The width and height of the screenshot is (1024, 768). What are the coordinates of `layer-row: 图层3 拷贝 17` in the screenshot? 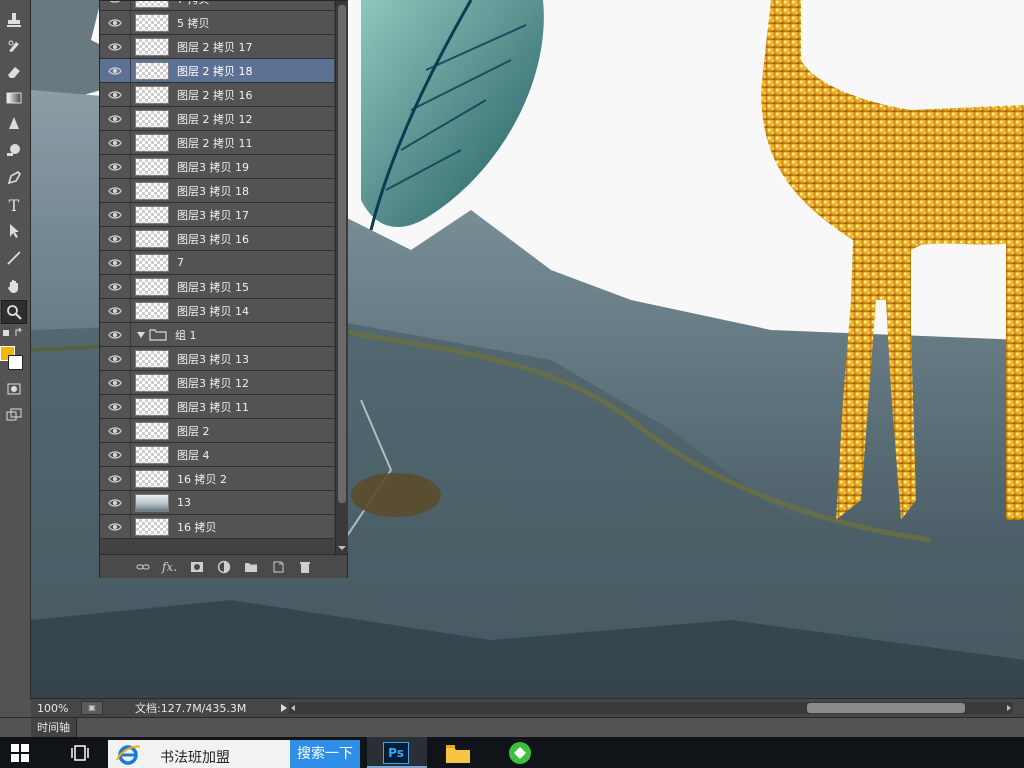 It's located at (217, 215).